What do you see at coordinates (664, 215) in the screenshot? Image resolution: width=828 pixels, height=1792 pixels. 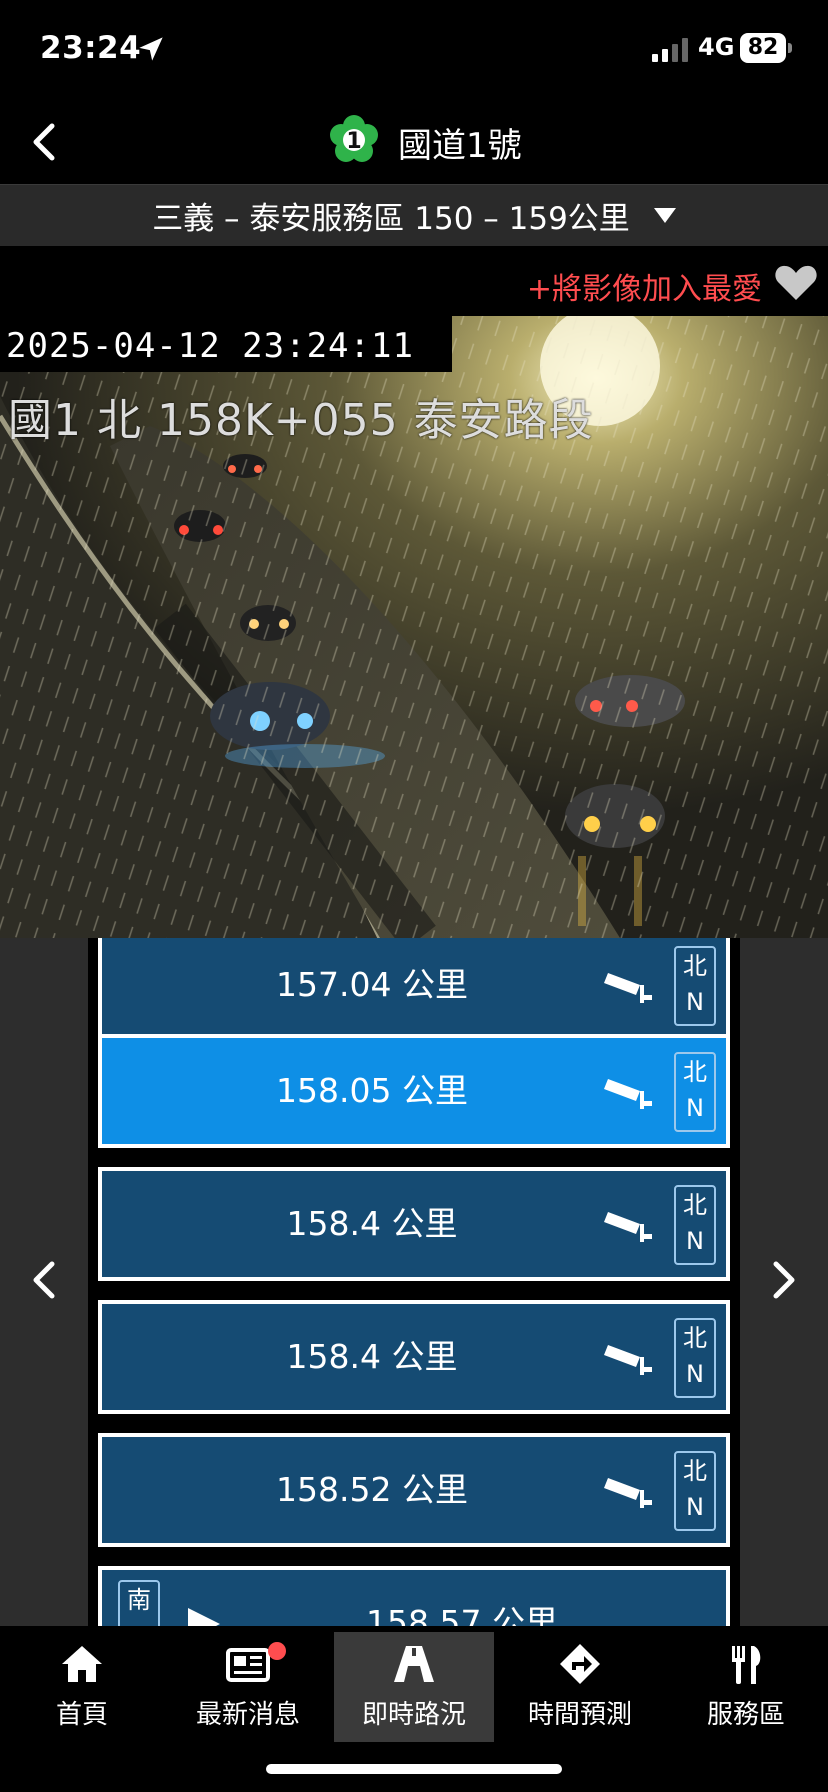 I see `chevron-down-icon` at bounding box center [664, 215].